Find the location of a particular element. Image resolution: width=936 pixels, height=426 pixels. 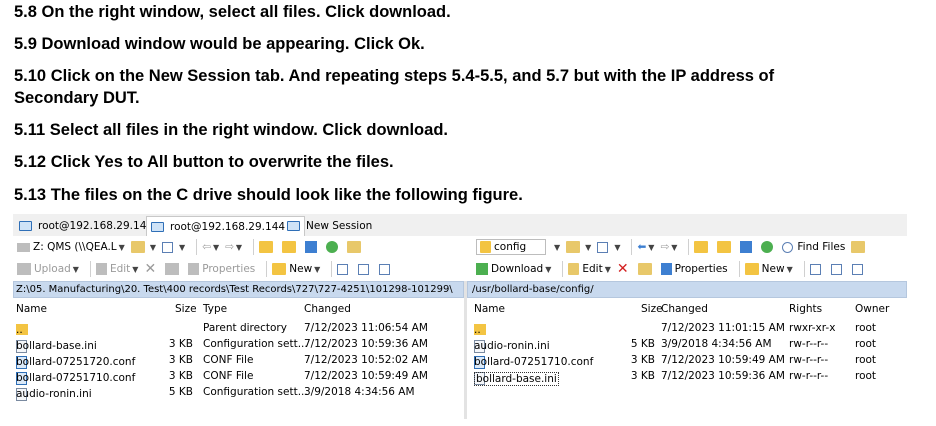

drive-selector: Z: QMS (\\QEA.L ▼ is located at coordinates (71, 247).